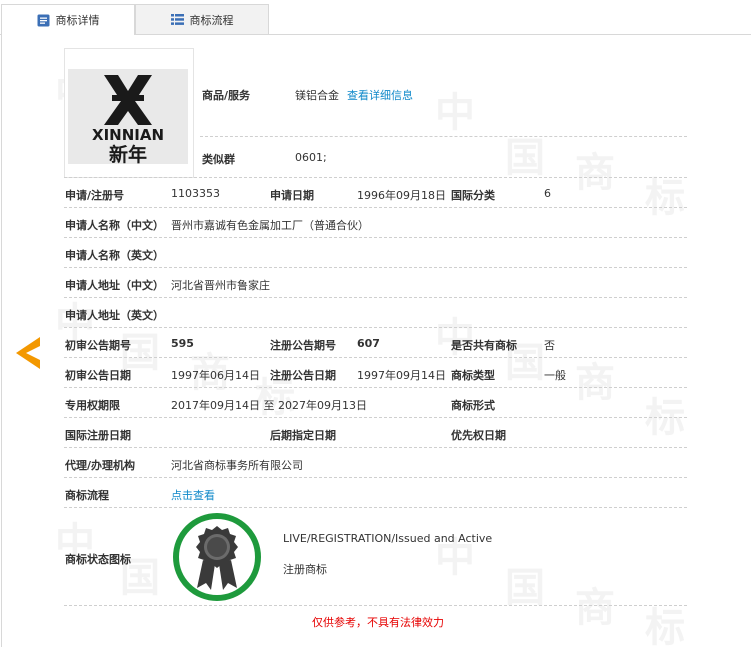 The height and width of the screenshot is (653, 751). What do you see at coordinates (378, 622) in the screenshot?
I see `disclaimer: 仅供参考，不具有法律效力` at bounding box center [378, 622].